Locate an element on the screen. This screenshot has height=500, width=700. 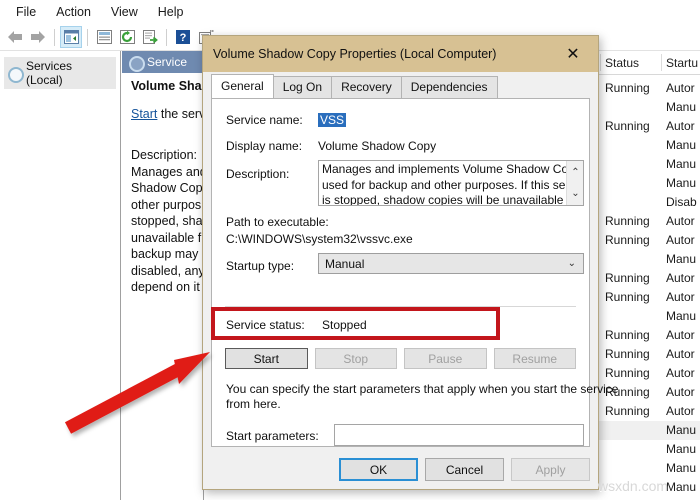
path-to-executable-label: Path to executable: is located at coordinates (277, 222).